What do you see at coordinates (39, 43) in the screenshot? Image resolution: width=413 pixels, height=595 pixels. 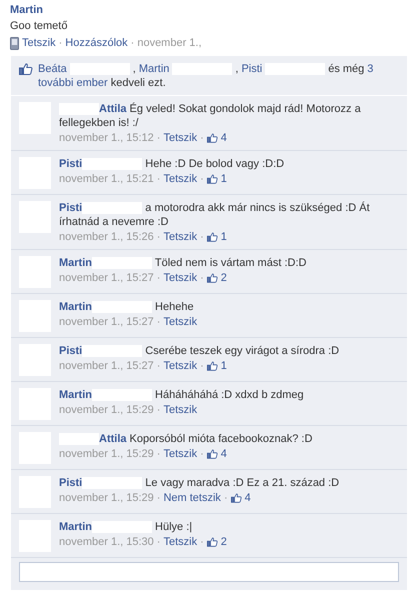 I see `action-link: Tetszik` at bounding box center [39, 43].